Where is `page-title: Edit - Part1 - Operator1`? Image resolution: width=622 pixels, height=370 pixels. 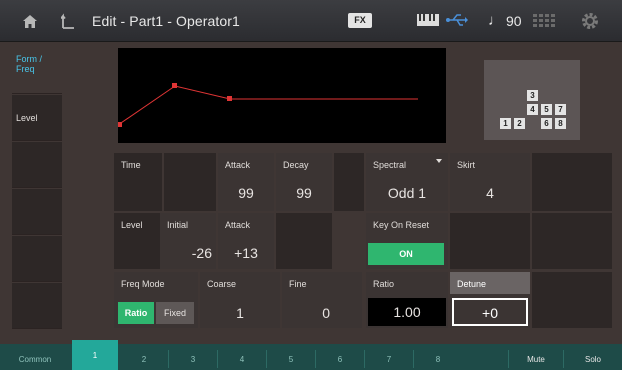 page-title: Edit - Part1 - Operator1 is located at coordinates (166, 21).